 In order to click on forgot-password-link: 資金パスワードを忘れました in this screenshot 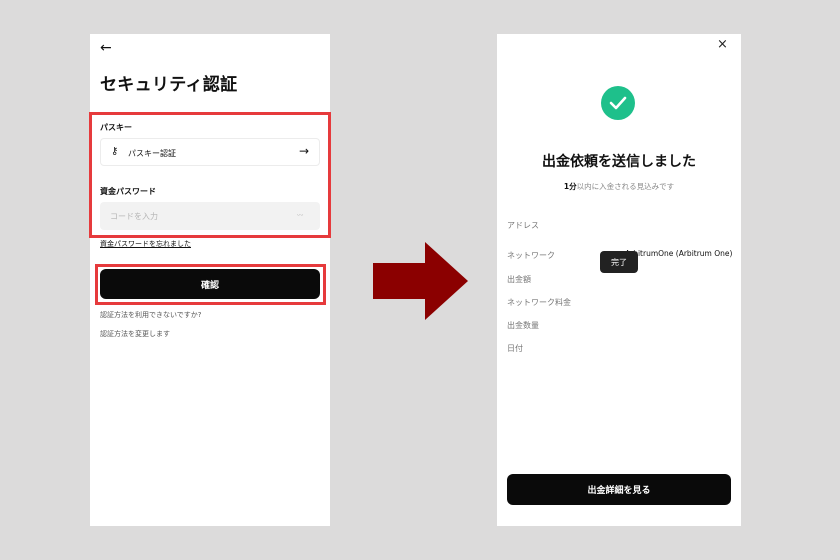, I will do `click(145, 244)`.